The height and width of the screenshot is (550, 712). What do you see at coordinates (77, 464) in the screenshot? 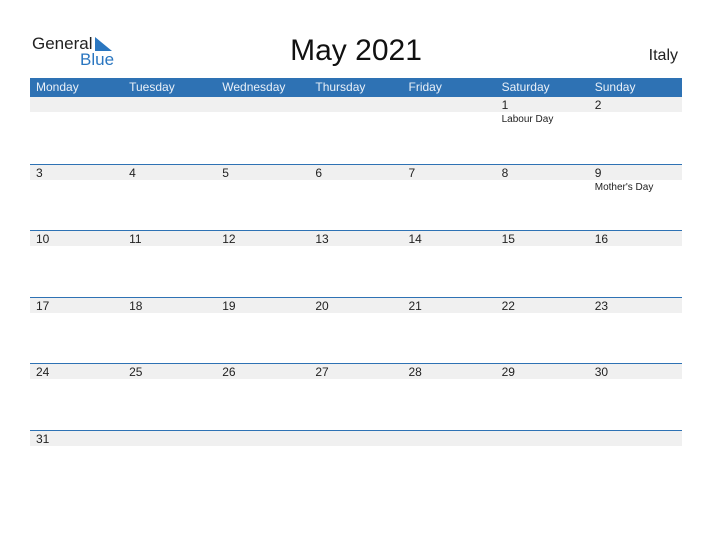
I see `day-cell: 31` at bounding box center [77, 464].